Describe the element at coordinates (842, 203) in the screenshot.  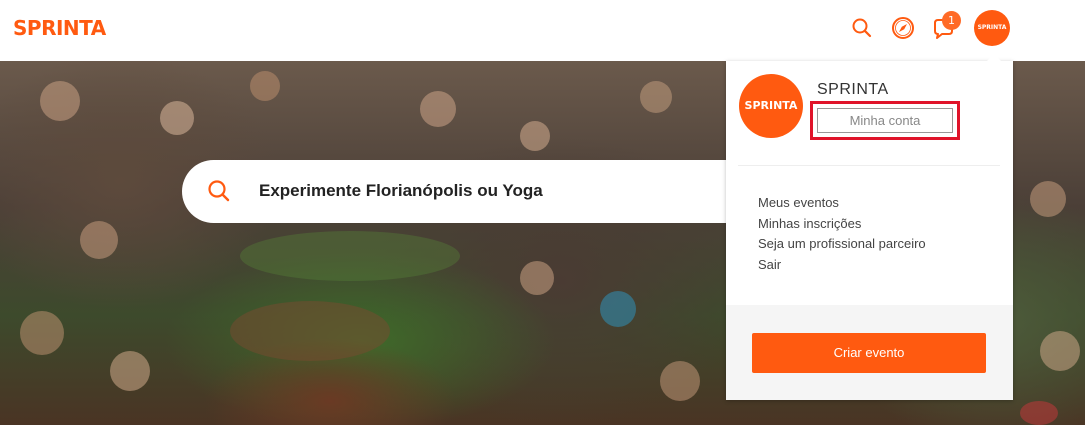
I see `menu-item-my-events: Meus eventos` at that location.